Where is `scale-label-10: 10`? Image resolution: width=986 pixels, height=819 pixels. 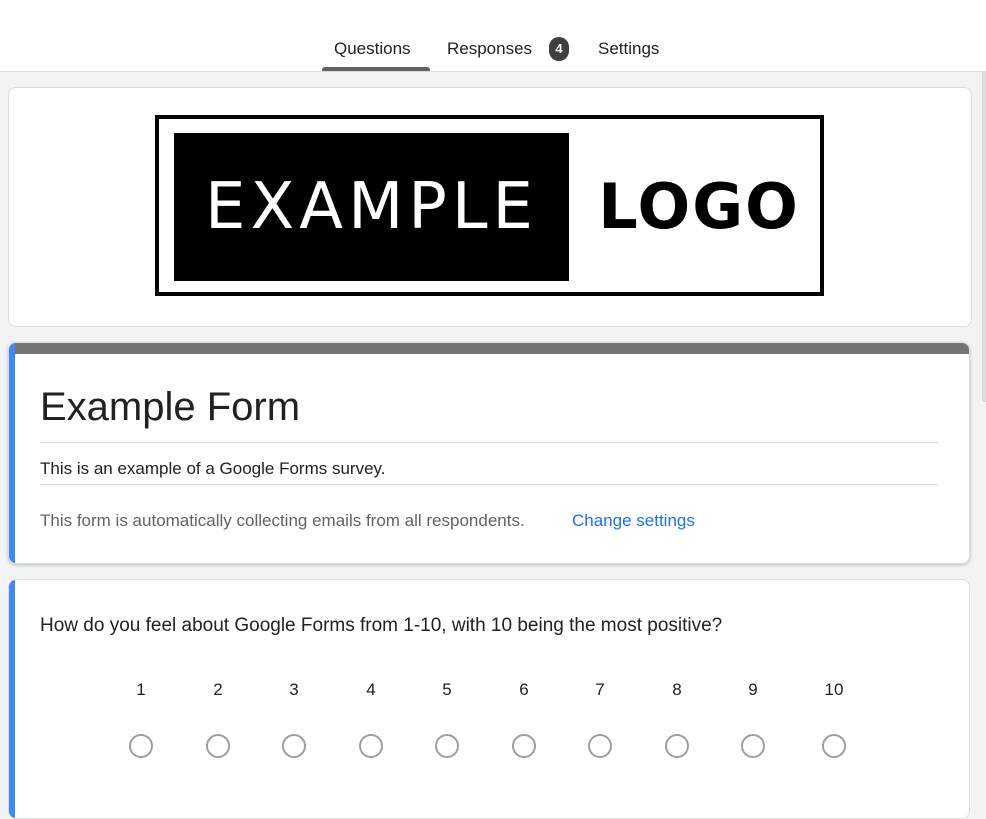
scale-label-10: 10 is located at coordinates (834, 689).